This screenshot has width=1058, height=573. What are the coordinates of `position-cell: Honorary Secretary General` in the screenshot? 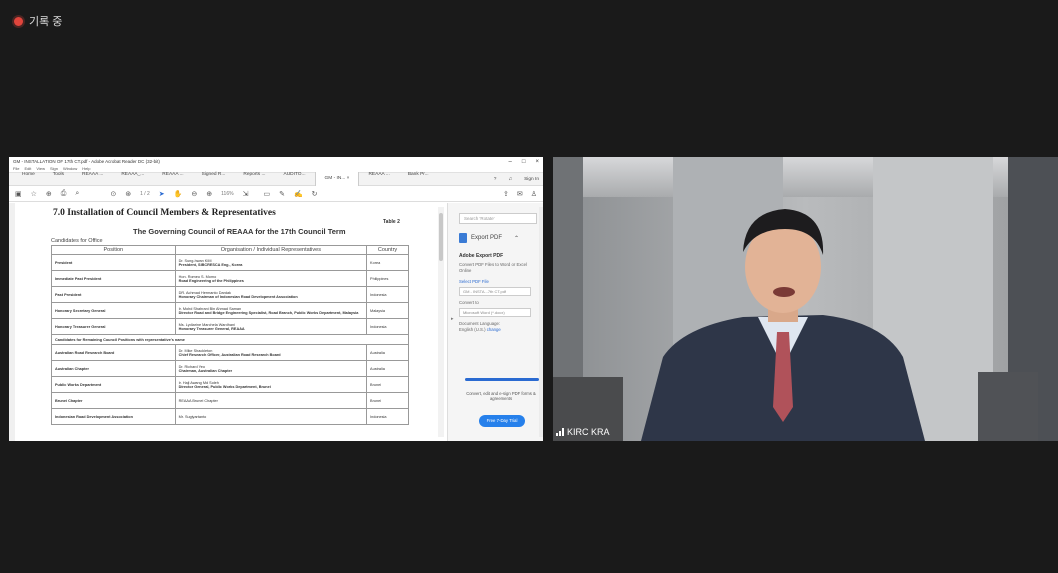 It's located at (113, 310).